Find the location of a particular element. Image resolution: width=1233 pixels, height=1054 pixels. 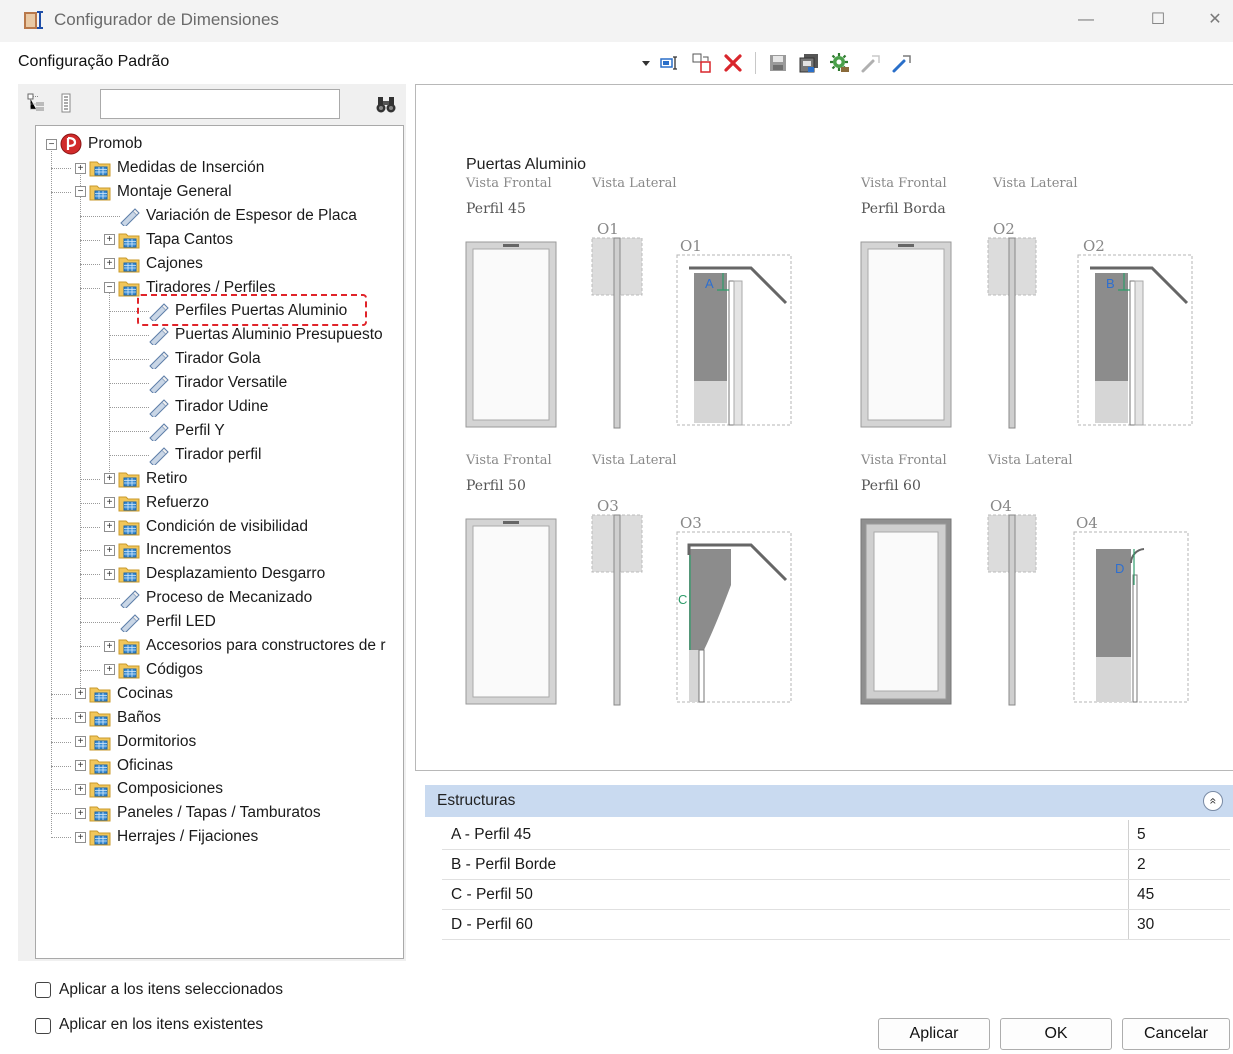

cancel-button: Cancelar is located at coordinates (1176, 1034).